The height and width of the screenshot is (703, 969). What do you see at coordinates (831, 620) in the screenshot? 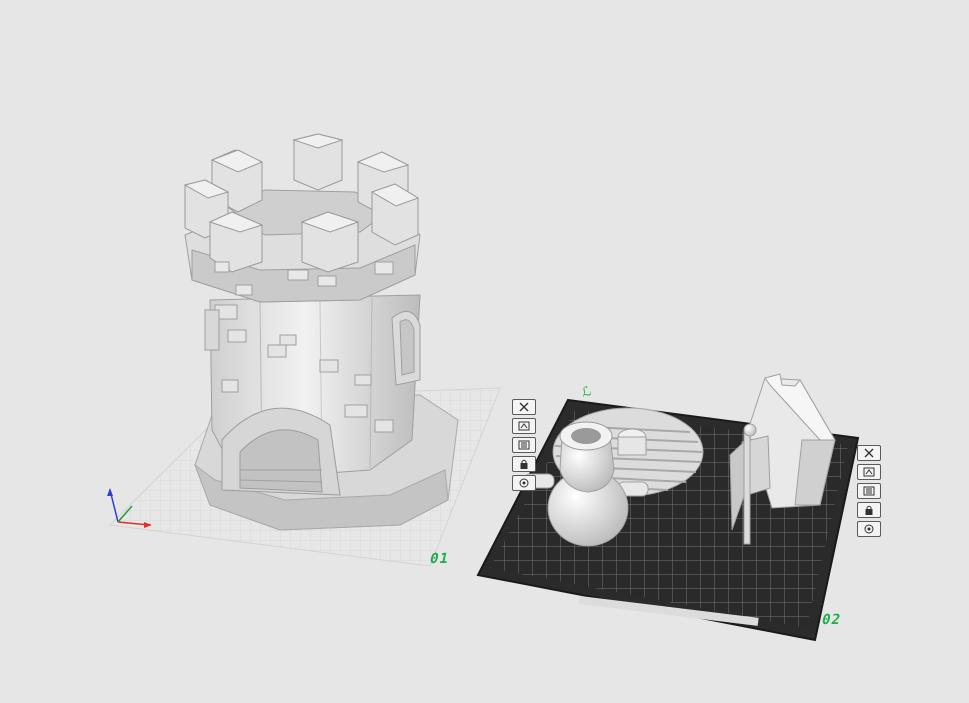
I see `plate-02-label: 02` at bounding box center [831, 620].